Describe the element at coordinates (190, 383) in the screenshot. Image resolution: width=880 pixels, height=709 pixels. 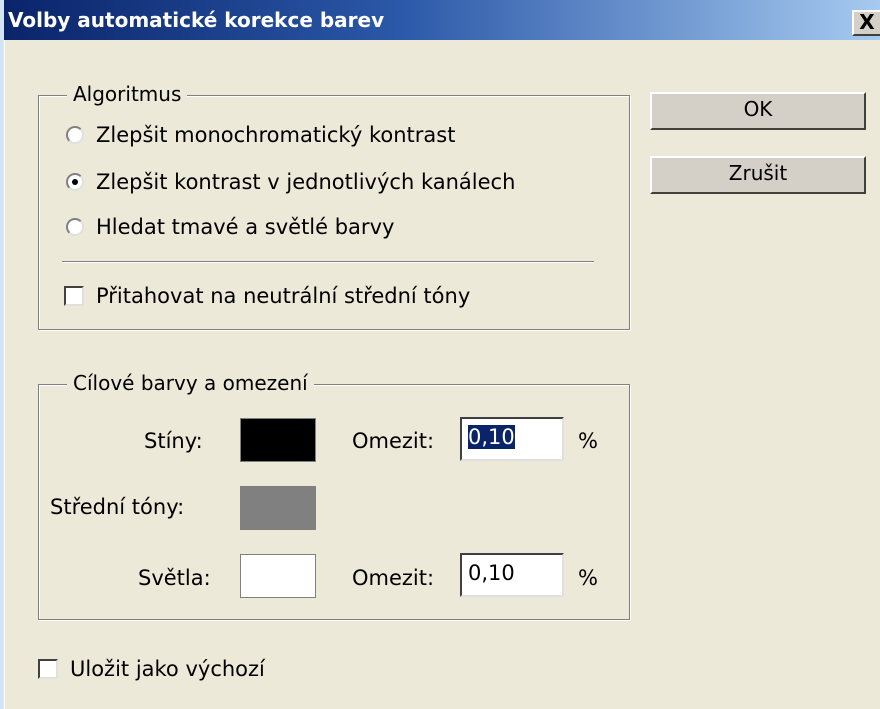
I see `target-colors-legend: Cílové barvy a omezení` at that location.